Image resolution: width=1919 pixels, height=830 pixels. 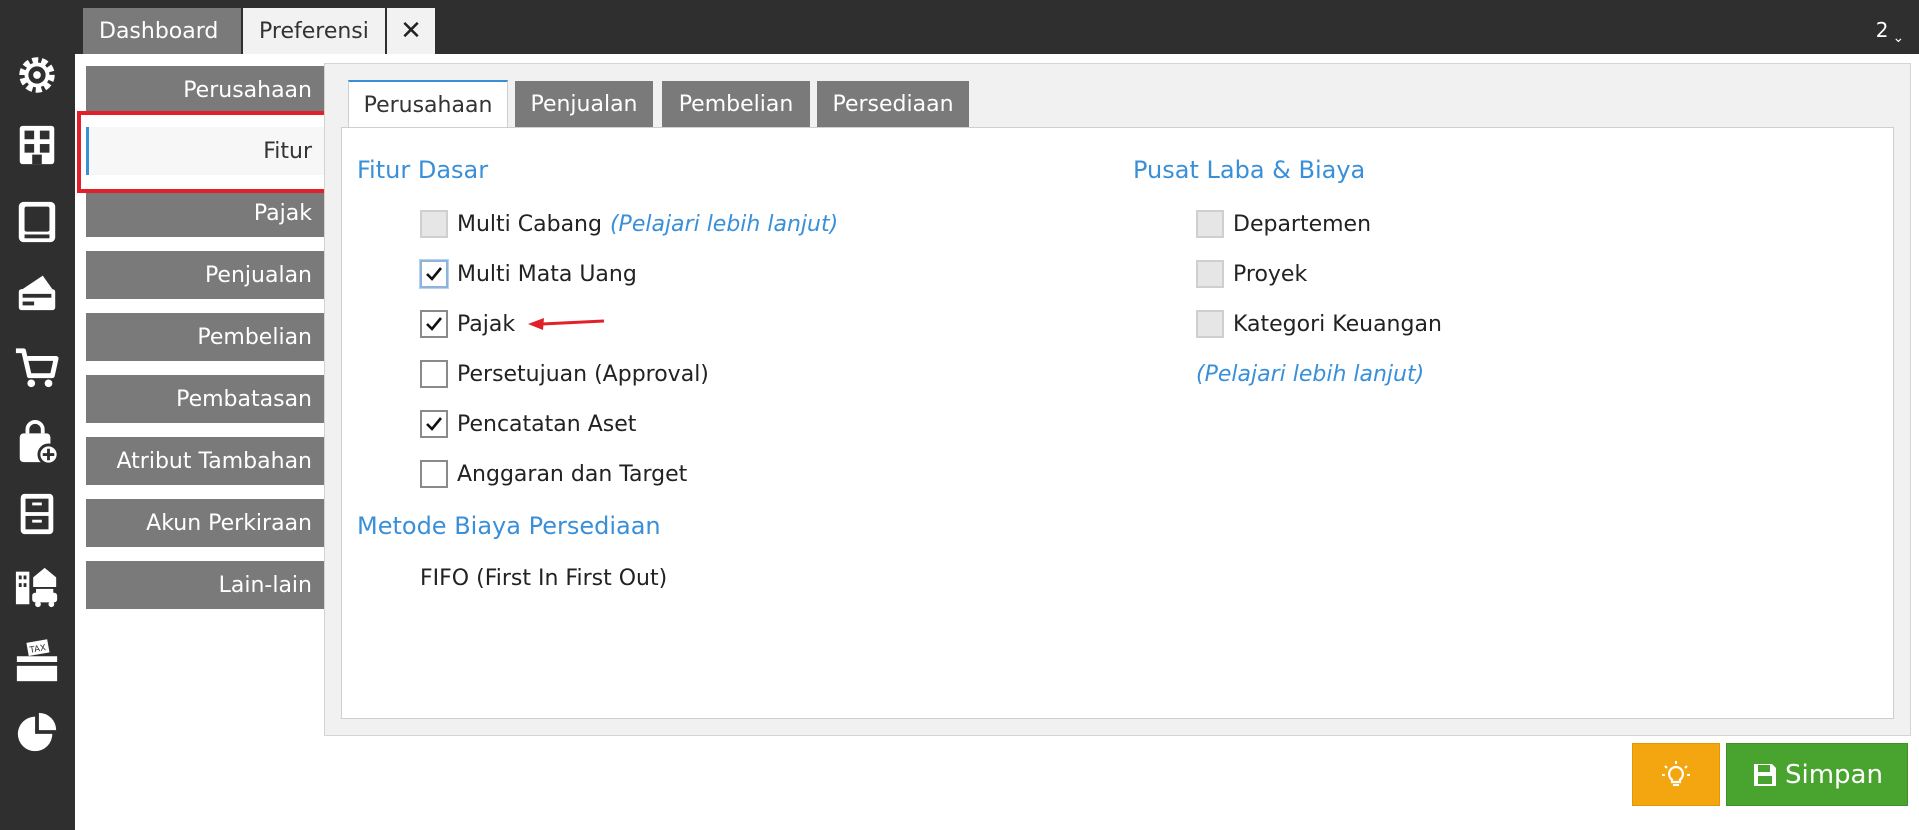 What do you see at coordinates (206, 213) in the screenshot?
I see `side-nav-pajak: Pajak` at bounding box center [206, 213].